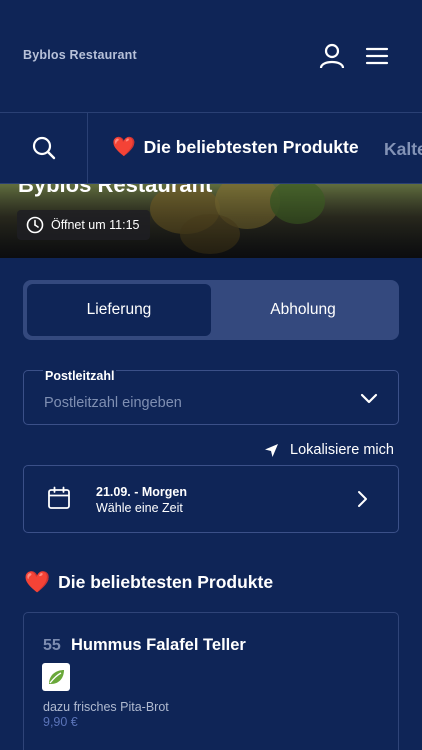 The width and height of the screenshot is (422, 750). I want to click on product-description: dazu frisches Pita-Brot, so click(106, 707).